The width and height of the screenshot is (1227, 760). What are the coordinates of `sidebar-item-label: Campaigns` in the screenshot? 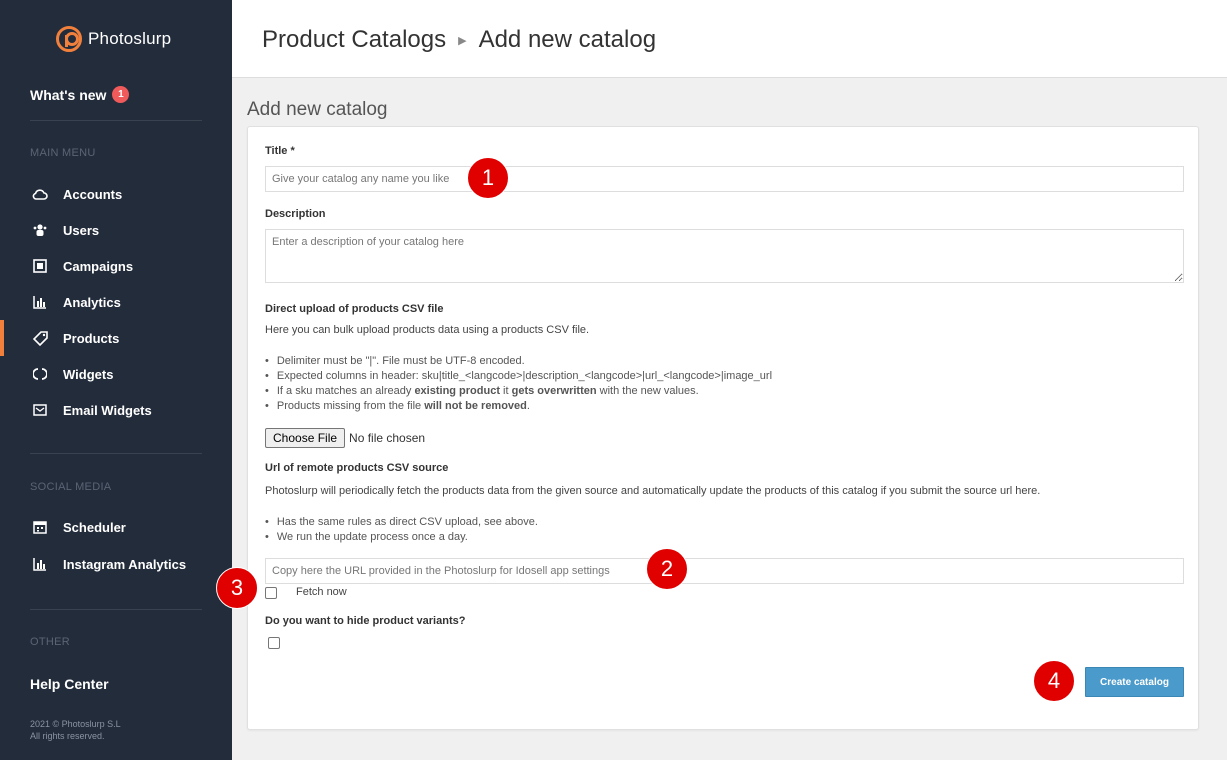 It's located at (98, 266).